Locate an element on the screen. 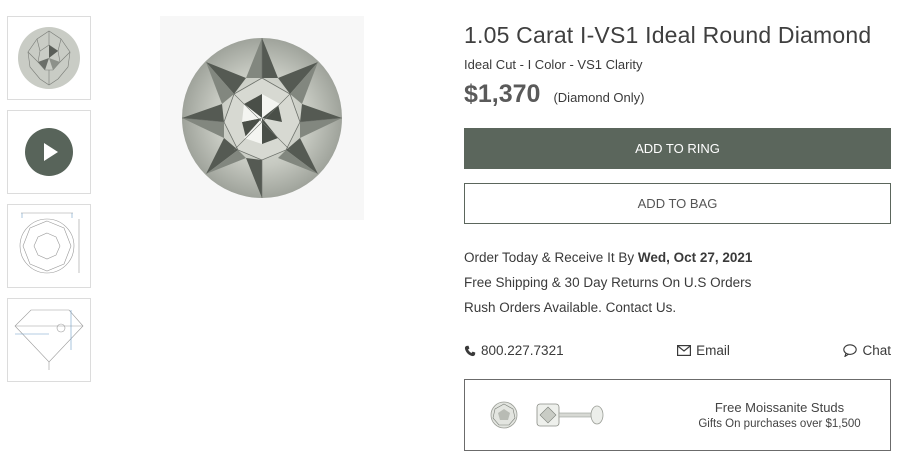 The image size is (906, 474). diamond-top-view-diagram is located at coordinates (49, 243).